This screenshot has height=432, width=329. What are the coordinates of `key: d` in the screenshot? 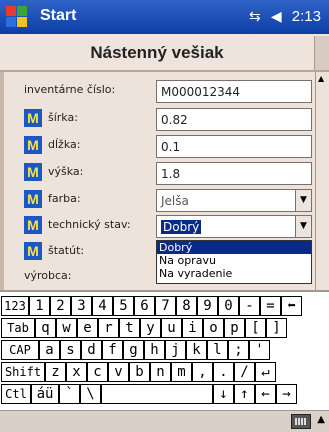 It's located at (91, 350).